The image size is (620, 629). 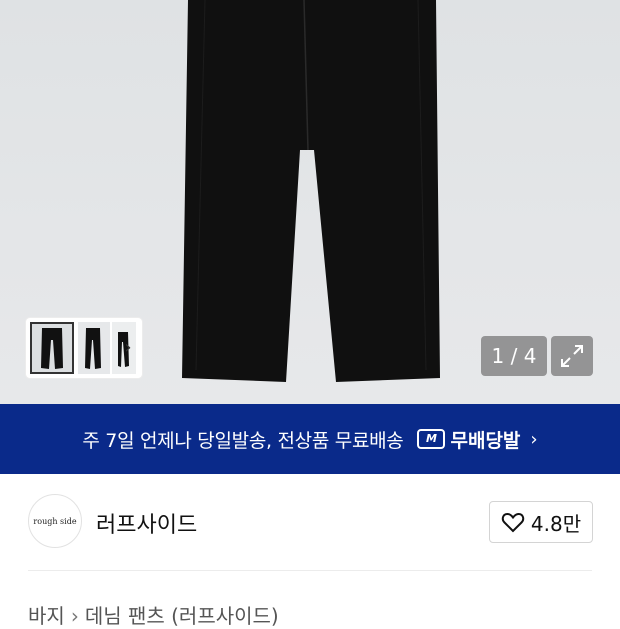 What do you see at coordinates (46, 616) in the screenshot?
I see `breadcrumb-category: 바지` at bounding box center [46, 616].